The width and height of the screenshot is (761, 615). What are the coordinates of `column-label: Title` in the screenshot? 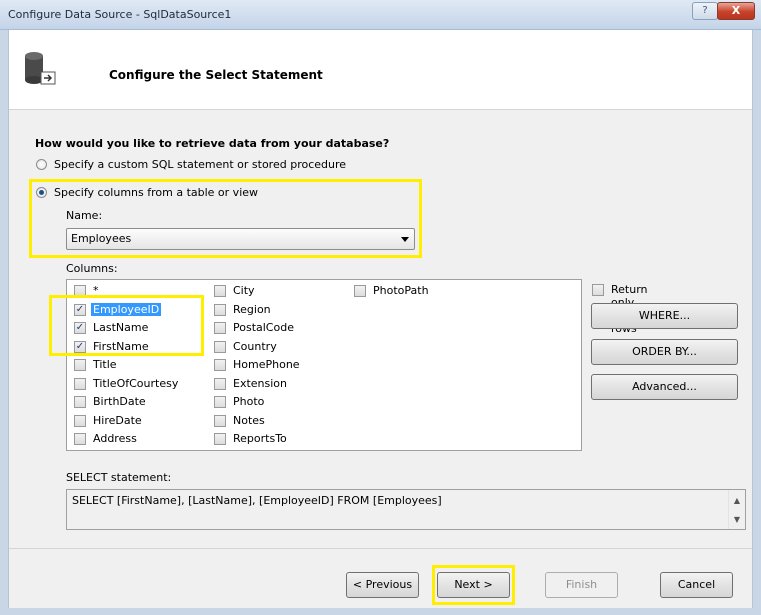 It's located at (105, 364).